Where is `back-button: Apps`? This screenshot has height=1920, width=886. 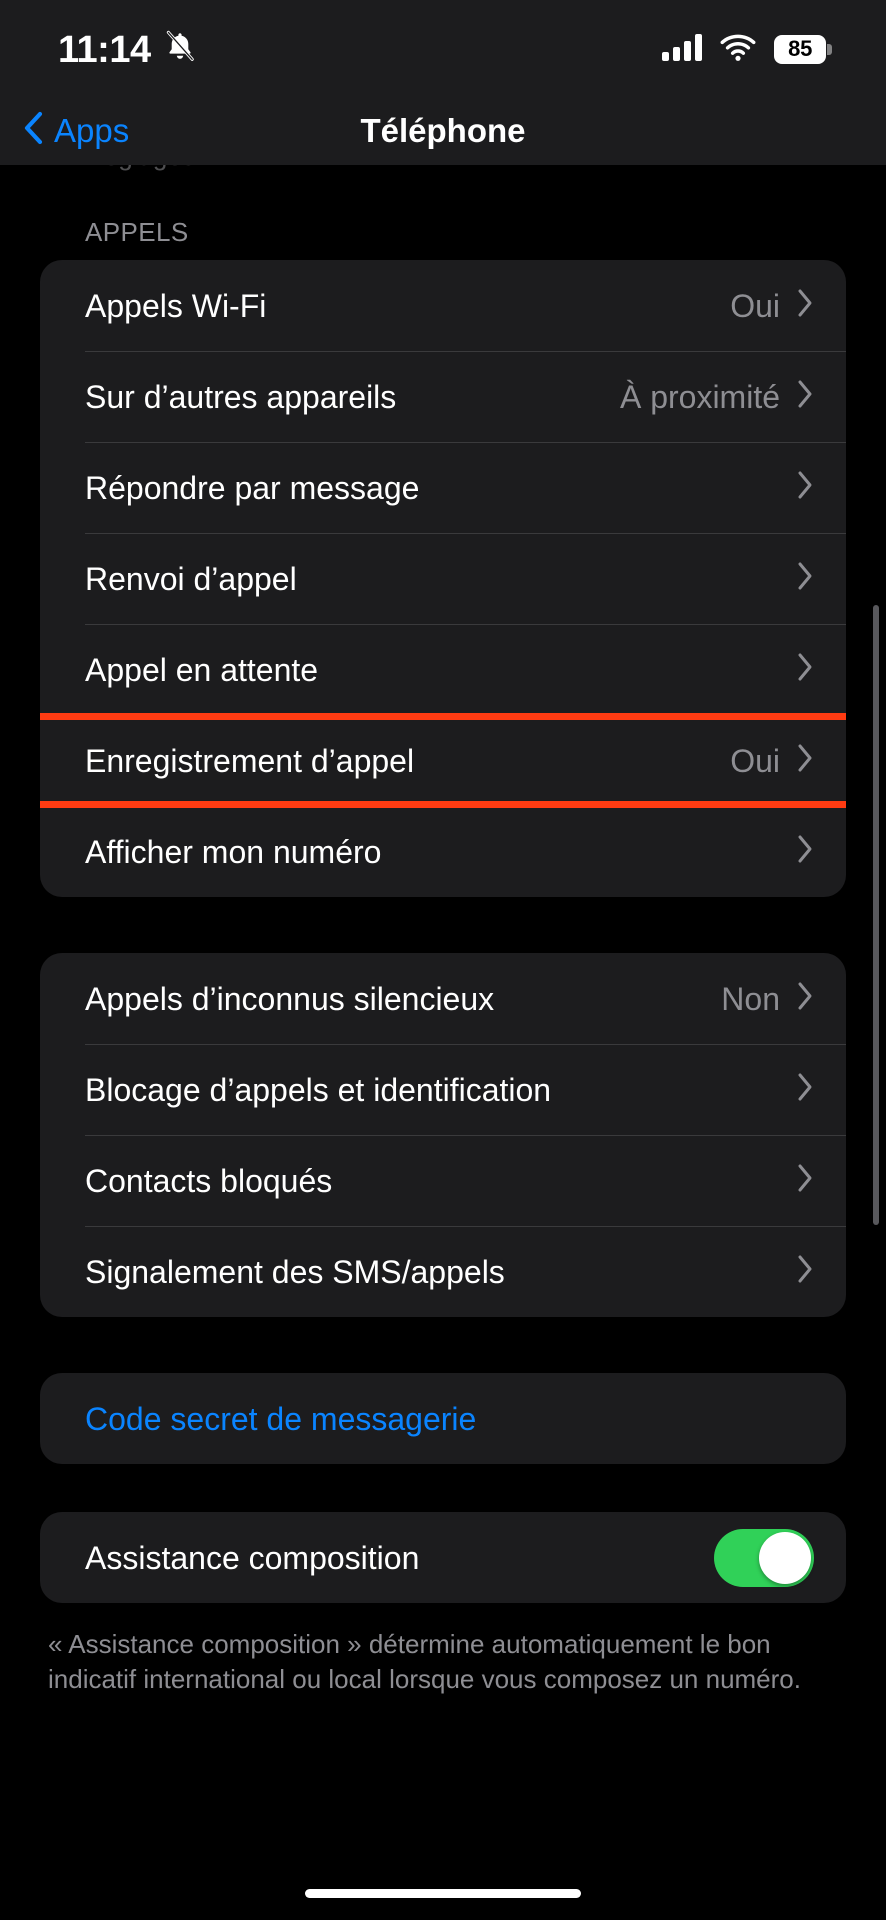 back-button: Apps is located at coordinates (75, 130).